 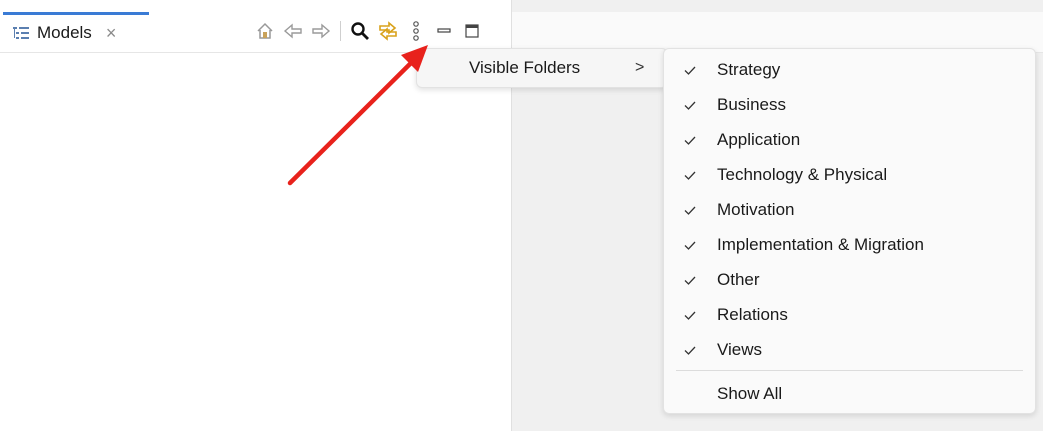 I want to click on minimize-icon, so click(x=444, y=31).